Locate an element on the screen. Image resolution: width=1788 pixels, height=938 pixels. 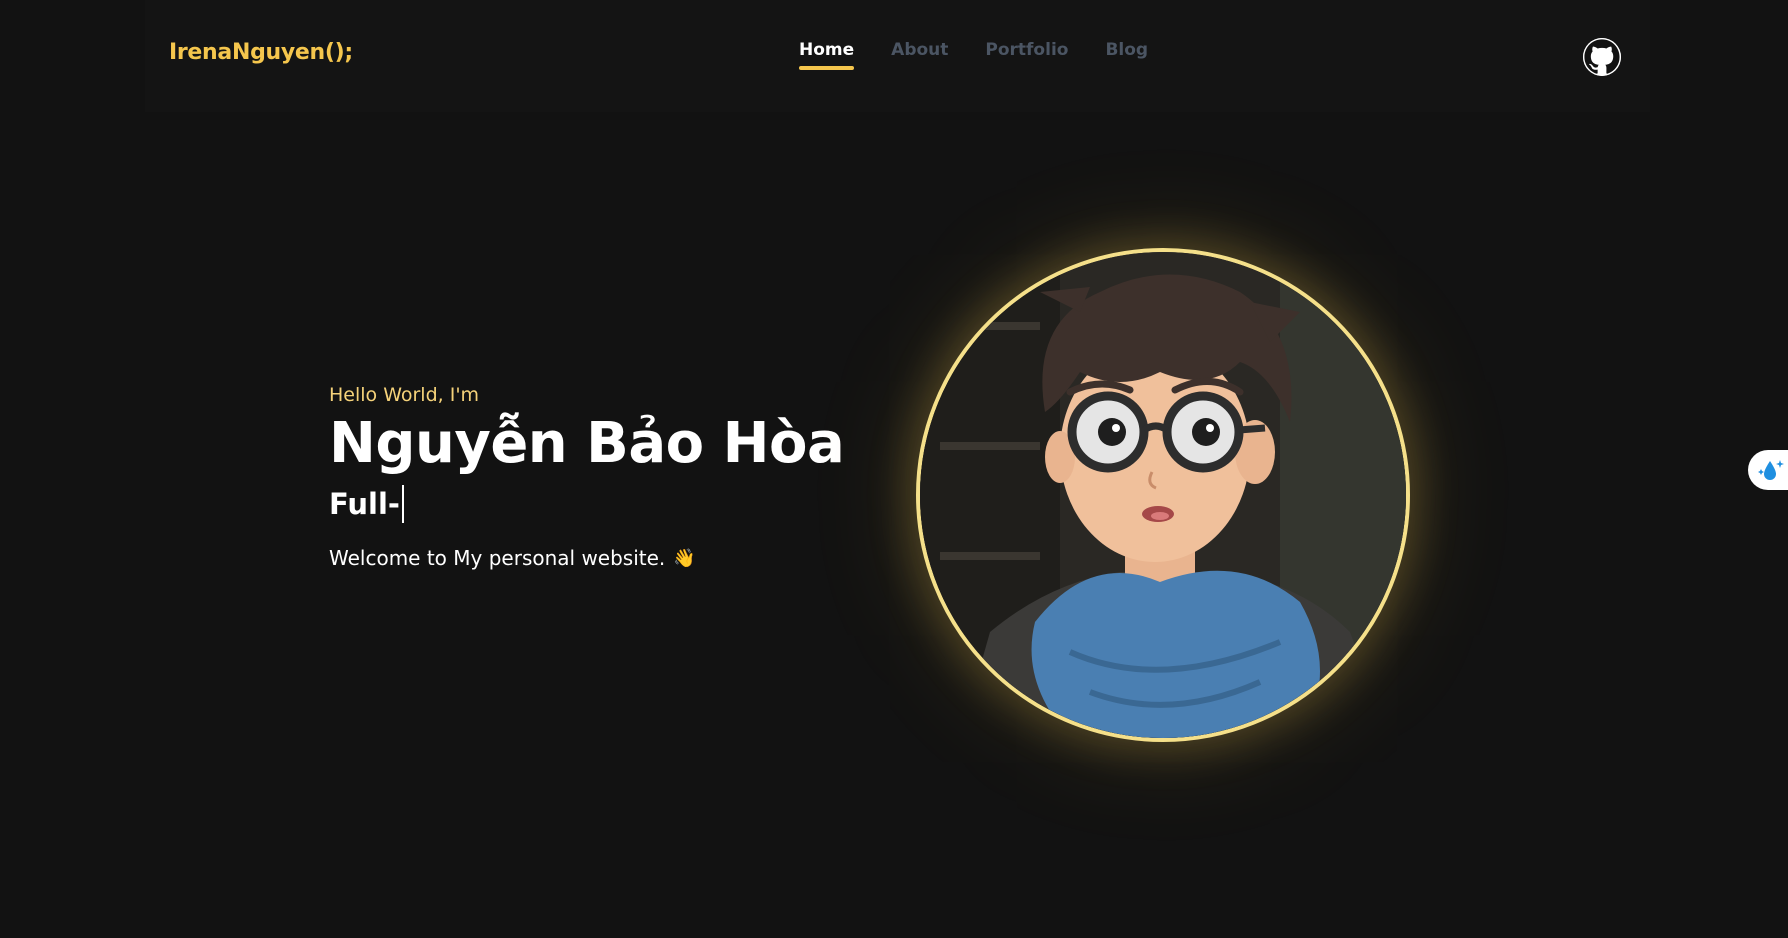
role-typed-text: Full- is located at coordinates (364, 504).